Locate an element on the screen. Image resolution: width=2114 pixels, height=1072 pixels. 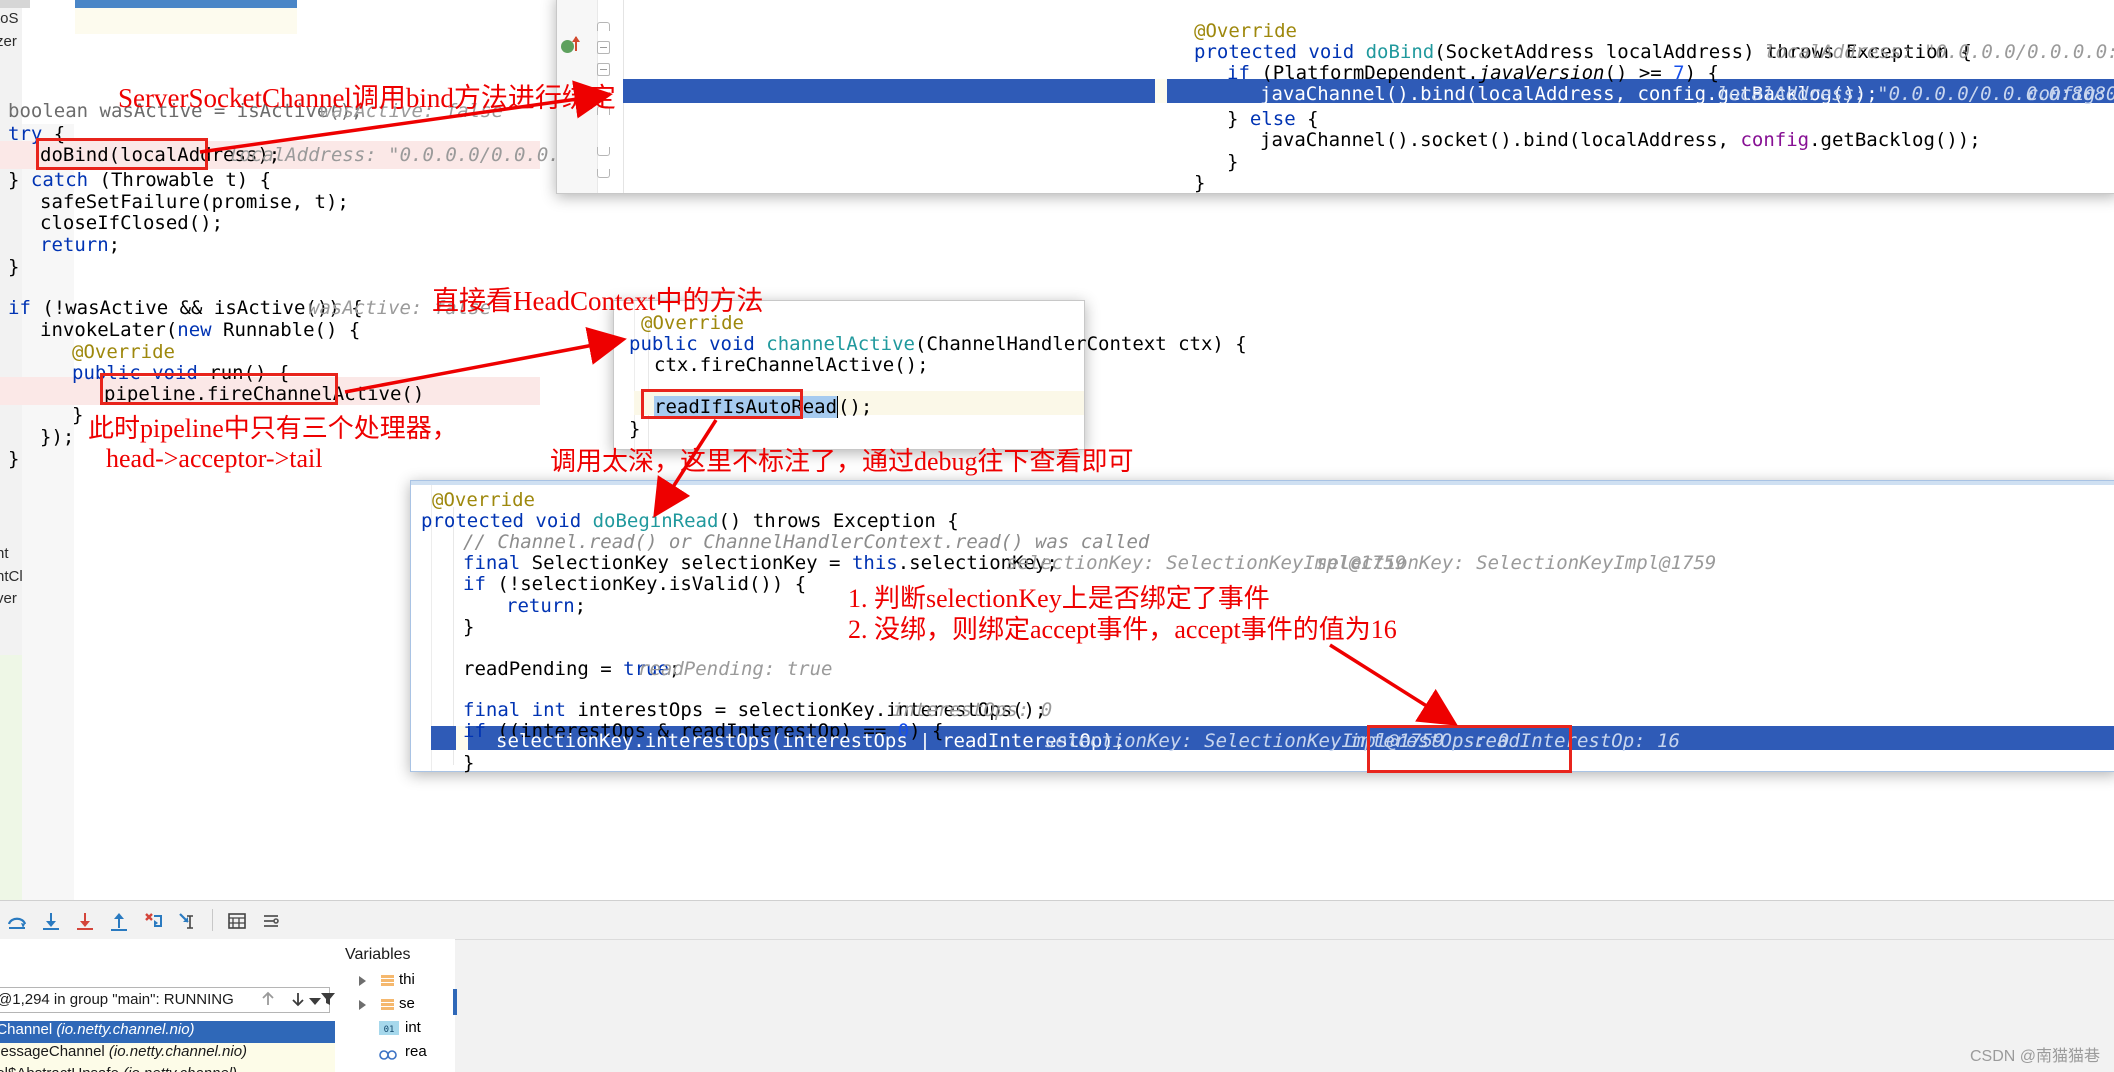
annotation-box-readifisautoread is located at coordinates (722, 404).